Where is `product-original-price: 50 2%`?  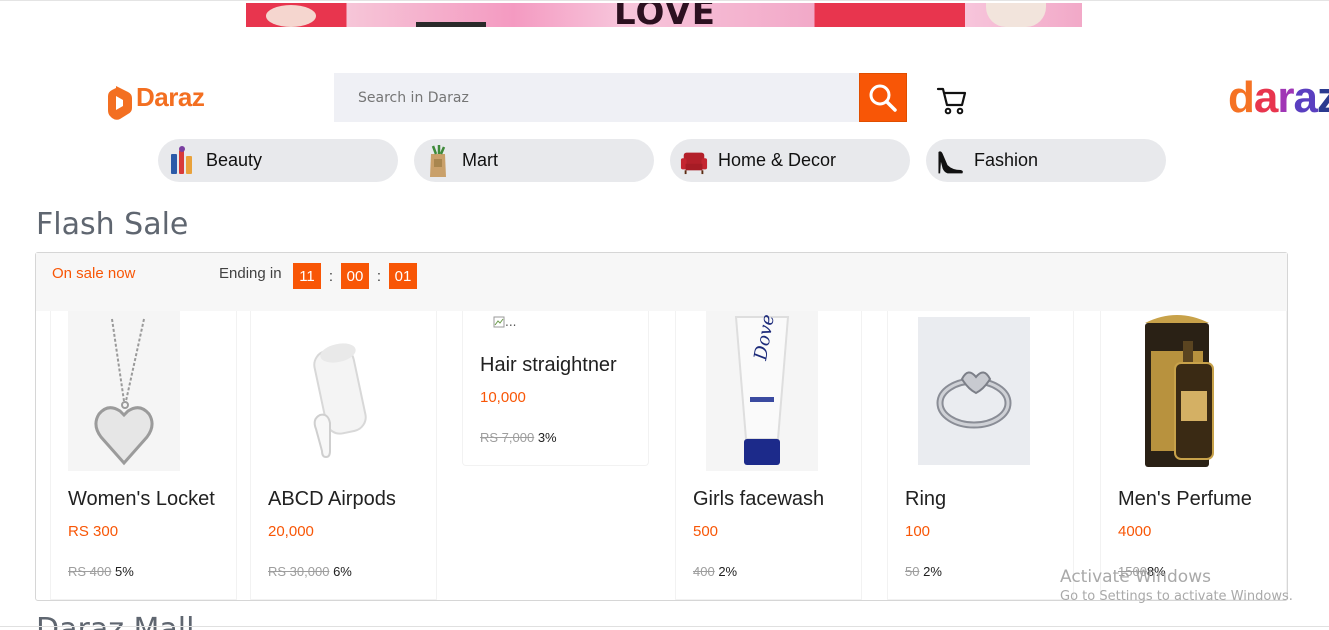 product-original-price: 50 2% is located at coordinates (923, 571).